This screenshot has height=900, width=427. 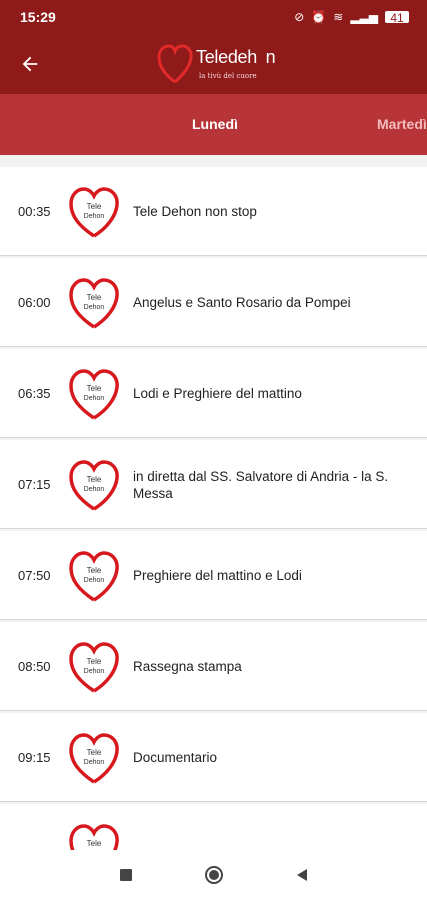 I want to click on program-time: 06:35, so click(x=34, y=393).